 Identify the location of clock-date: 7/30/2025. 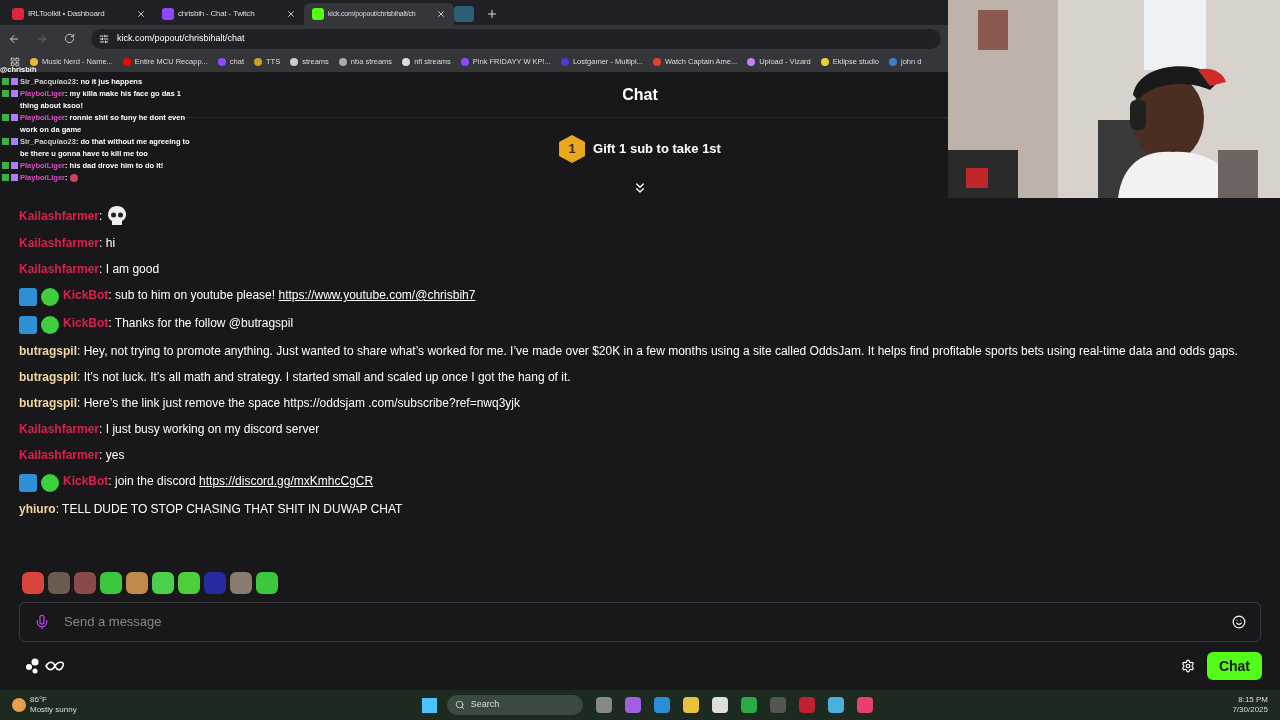
(1250, 710).